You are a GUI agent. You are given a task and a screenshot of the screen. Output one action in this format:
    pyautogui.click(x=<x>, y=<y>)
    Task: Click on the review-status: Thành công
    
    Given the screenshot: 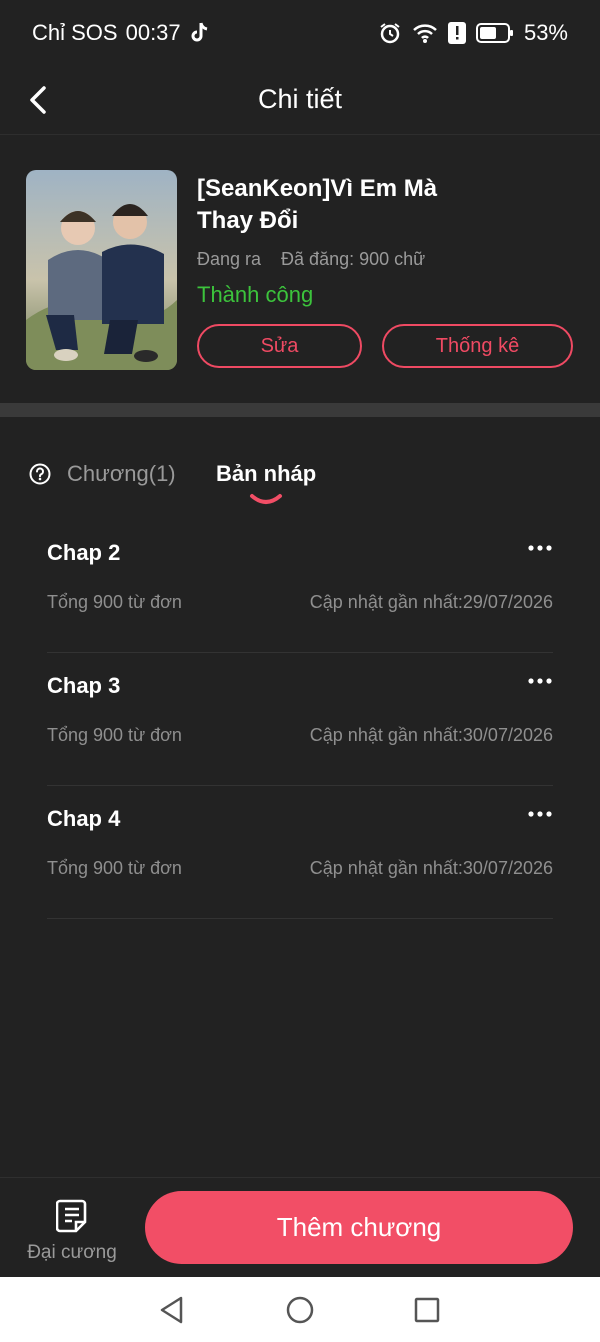 What is the action you would take?
    pyautogui.click(x=255, y=294)
    